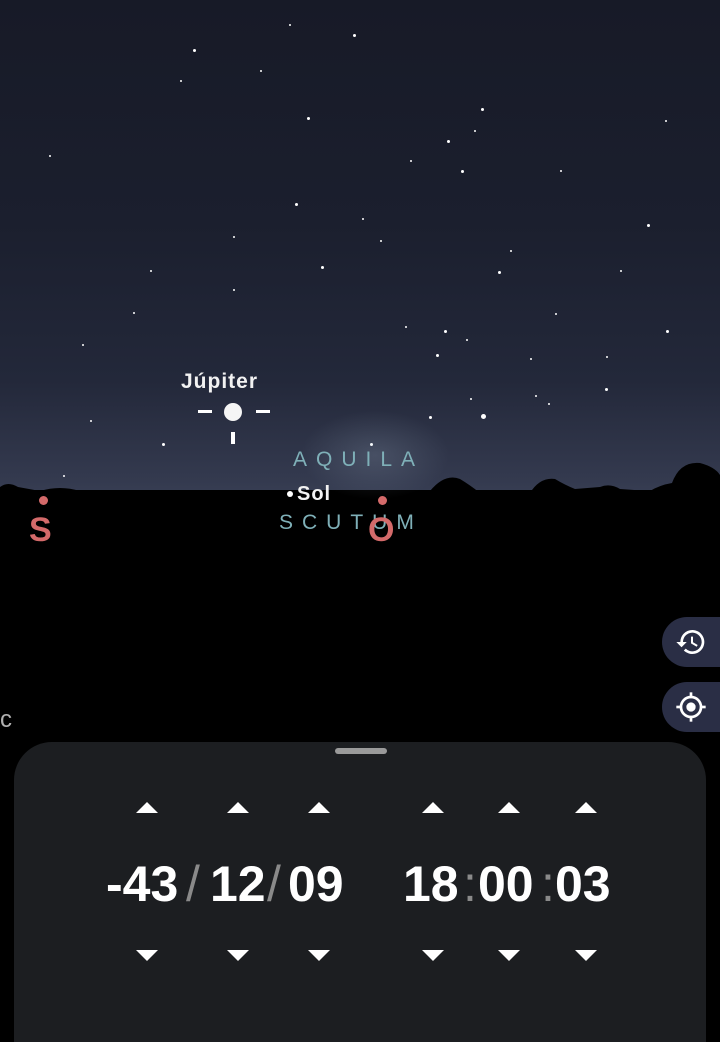 This screenshot has height=1042, width=720. What do you see at coordinates (382, 500) in the screenshot?
I see `west-marker` at bounding box center [382, 500].